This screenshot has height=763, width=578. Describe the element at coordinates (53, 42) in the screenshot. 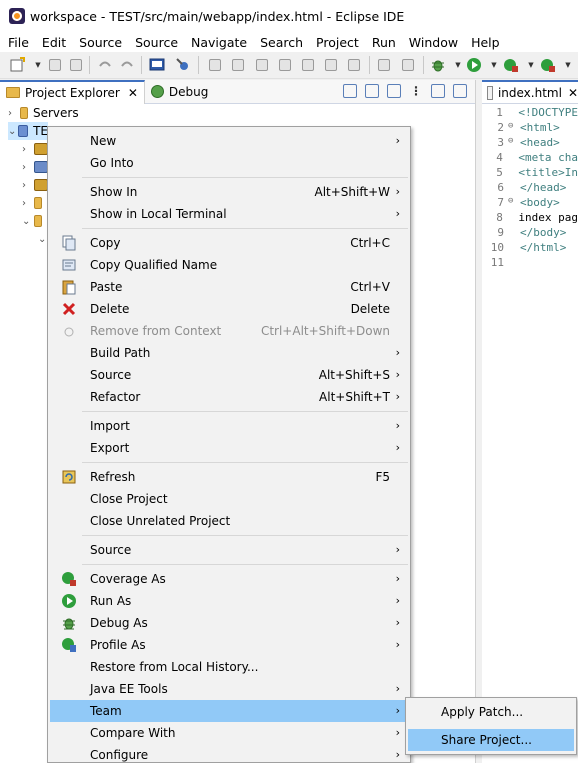

I see `menu-edit: Edit` at that location.